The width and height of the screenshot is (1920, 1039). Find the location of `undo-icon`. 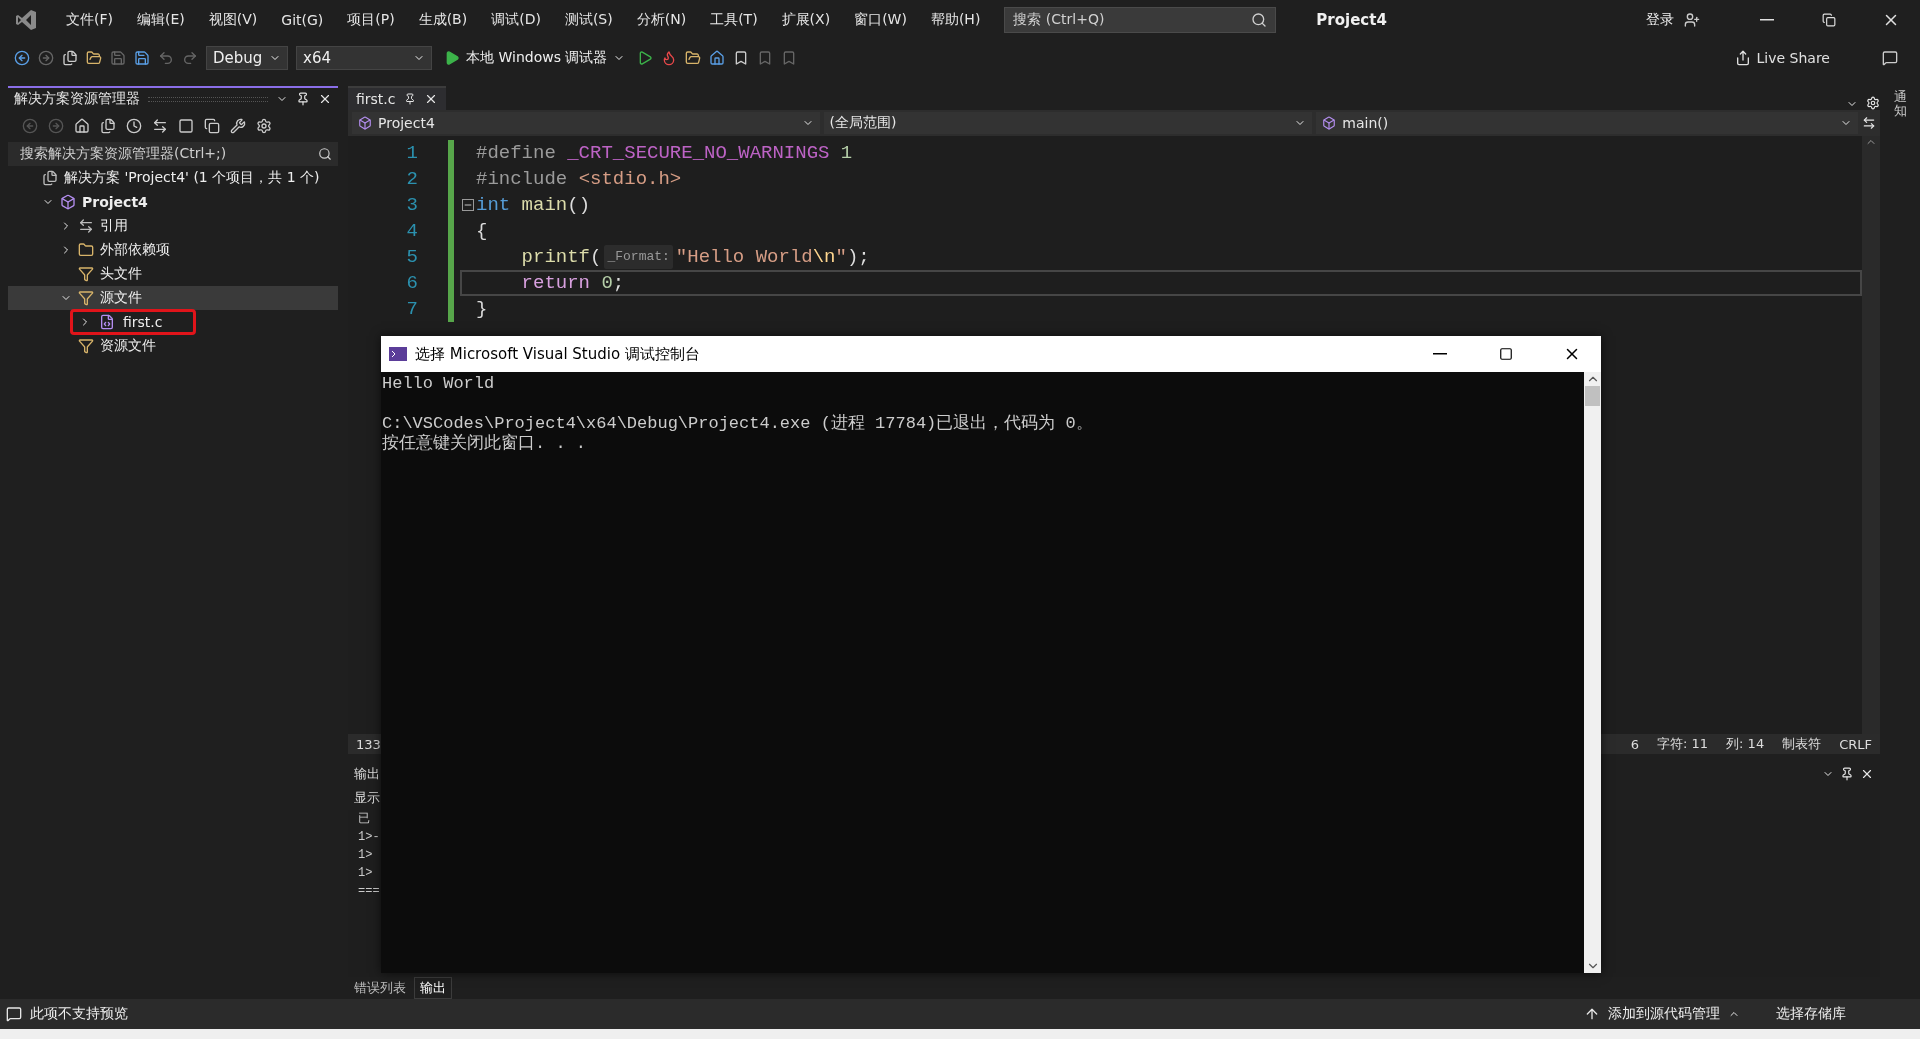

undo-icon is located at coordinates (166, 58).